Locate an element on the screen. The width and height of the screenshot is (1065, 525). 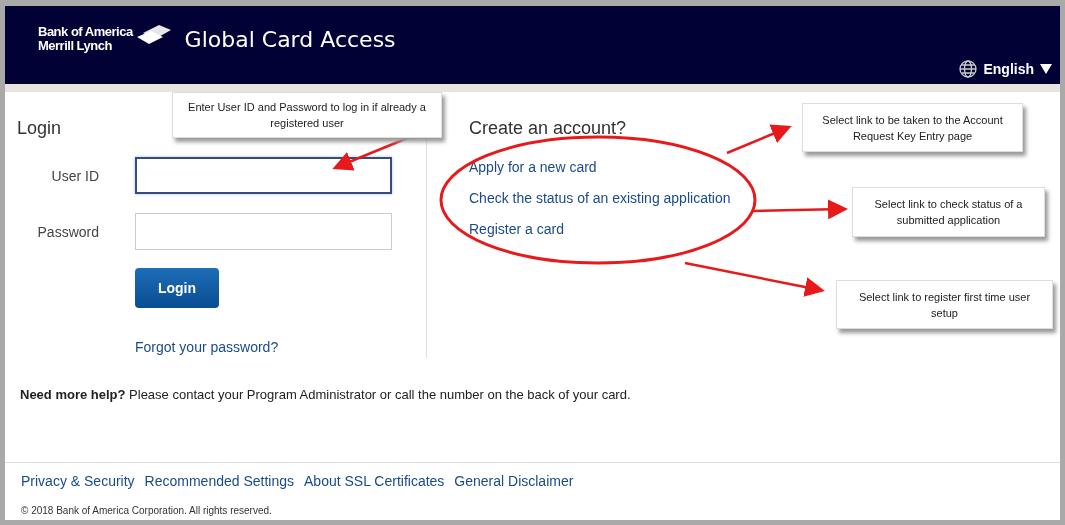
account-link: Apply for a new card is located at coordinates (533, 167).